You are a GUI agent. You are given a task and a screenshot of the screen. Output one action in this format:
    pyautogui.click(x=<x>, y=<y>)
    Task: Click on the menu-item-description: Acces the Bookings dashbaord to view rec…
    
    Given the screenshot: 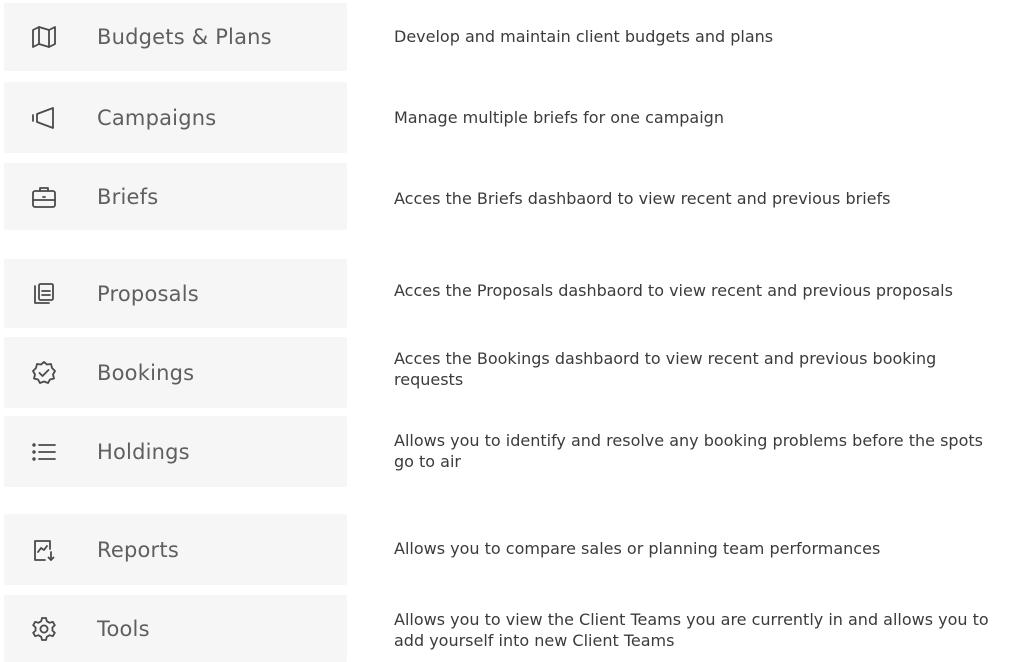 What is the action you would take?
    pyautogui.click(x=665, y=369)
    